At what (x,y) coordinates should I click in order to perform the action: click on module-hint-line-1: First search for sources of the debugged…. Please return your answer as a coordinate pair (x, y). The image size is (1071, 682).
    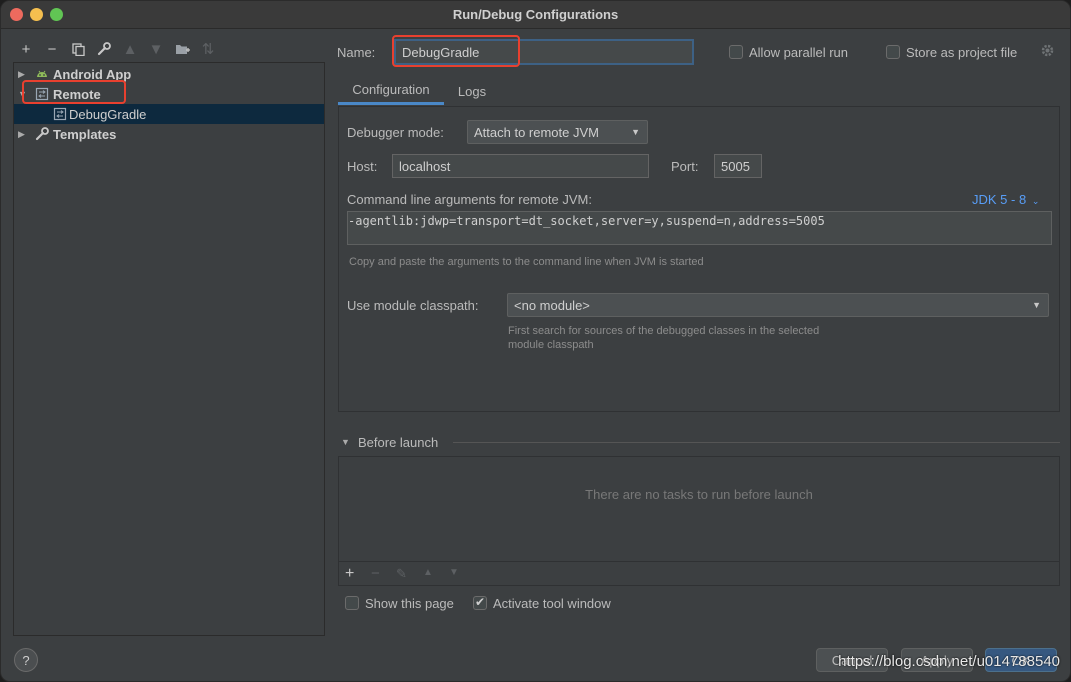
    Looking at the image, I should click on (664, 331).